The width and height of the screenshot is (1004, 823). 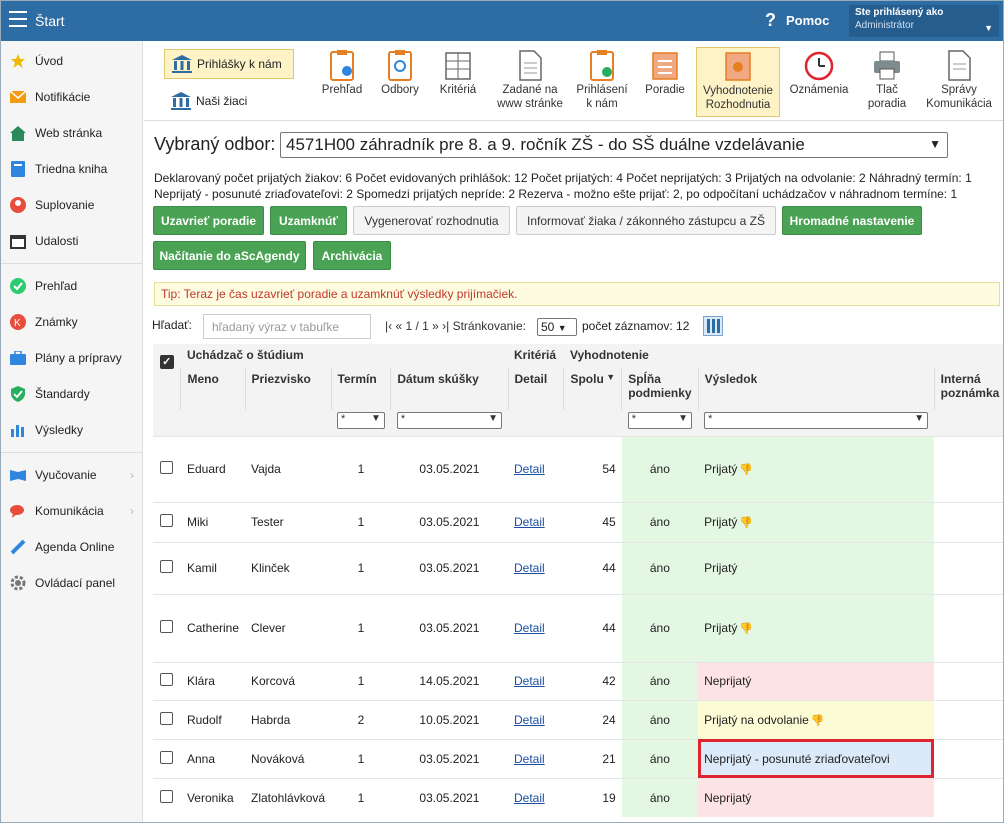 I want to click on sidebar-item-znamky: K Známky, so click(x=71, y=322).